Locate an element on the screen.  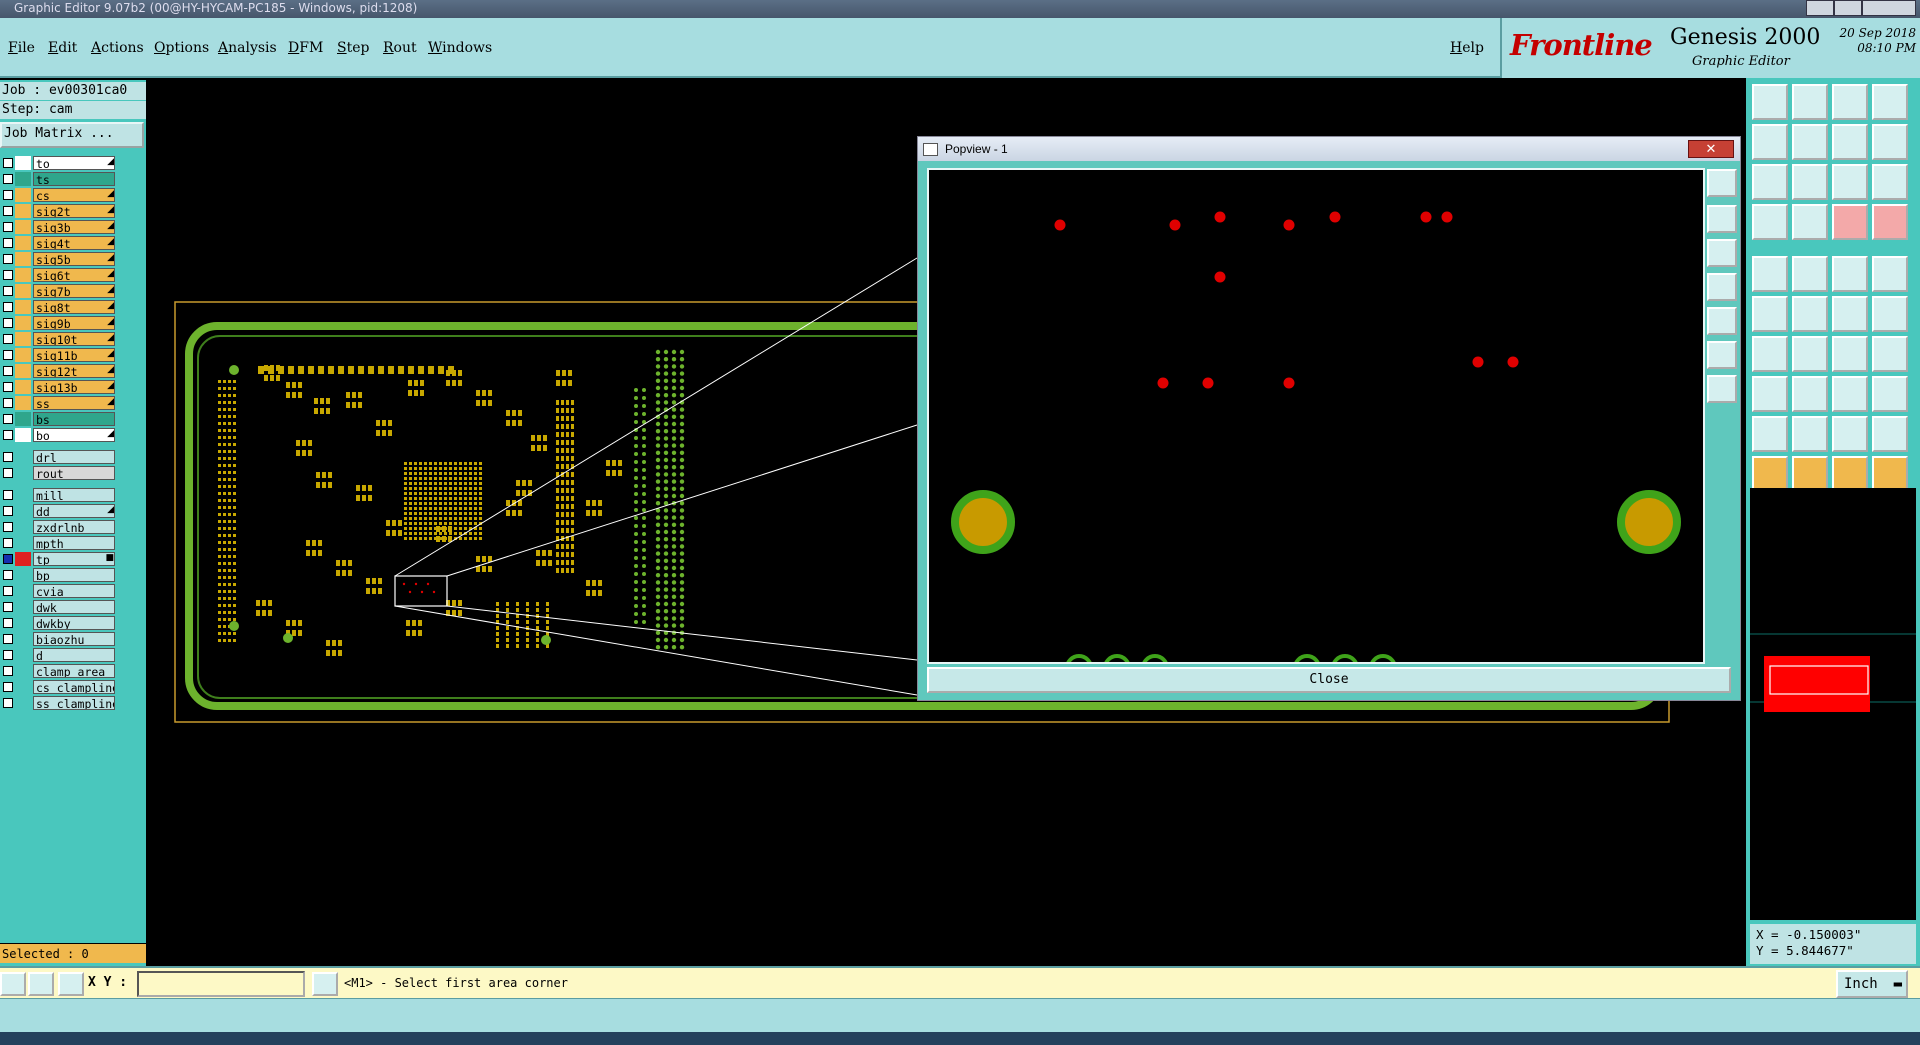
point-icon is located at coordinates (1770, 274).